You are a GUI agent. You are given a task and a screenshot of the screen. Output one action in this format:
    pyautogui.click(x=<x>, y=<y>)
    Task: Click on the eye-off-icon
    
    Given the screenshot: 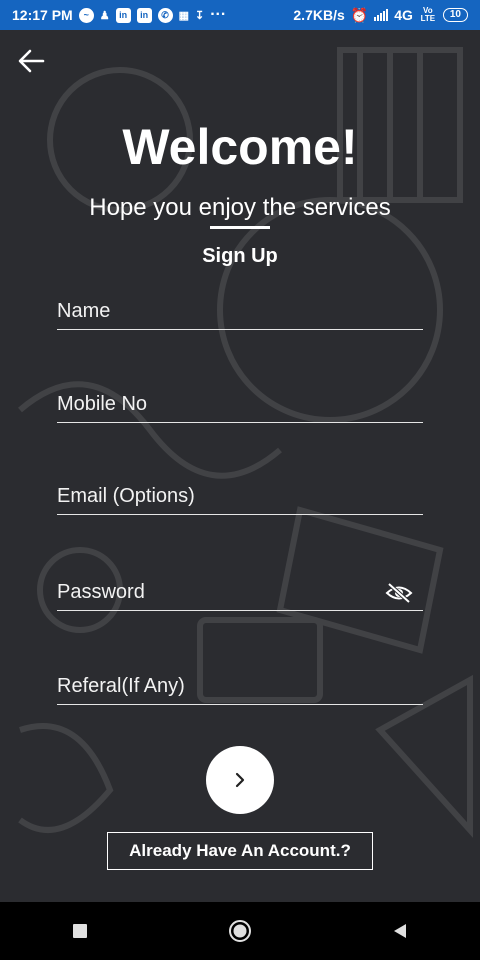 What is the action you would take?
    pyautogui.click(x=399, y=593)
    